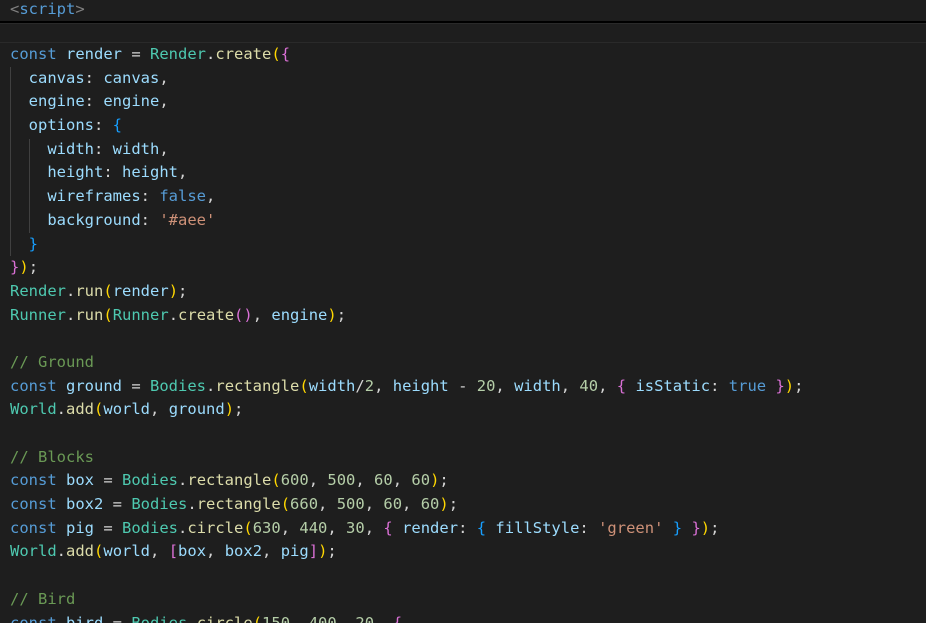 The width and height of the screenshot is (926, 623). Describe the element at coordinates (406, 79) in the screenshot. I see `code-line: canvas: canvas,` at that location.